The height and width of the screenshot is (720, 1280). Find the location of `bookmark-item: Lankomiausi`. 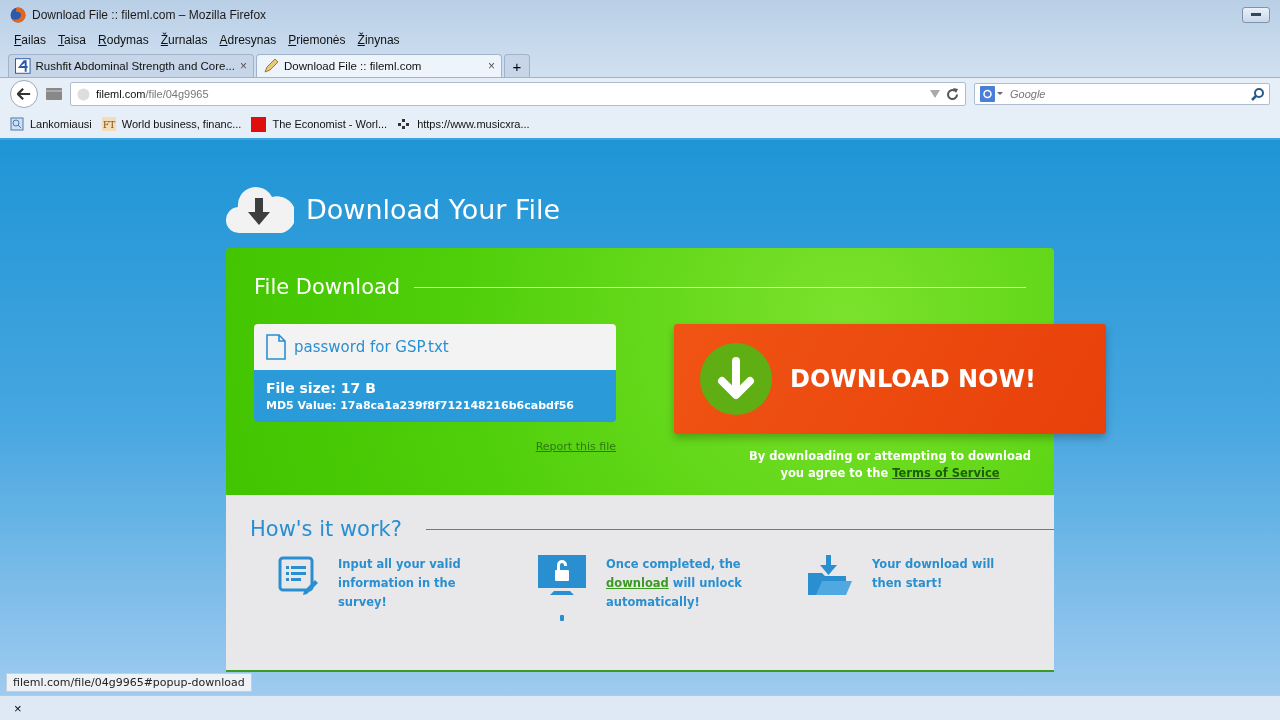

bookmark-item: Lankomiausi is located at coordinates (51, 124).